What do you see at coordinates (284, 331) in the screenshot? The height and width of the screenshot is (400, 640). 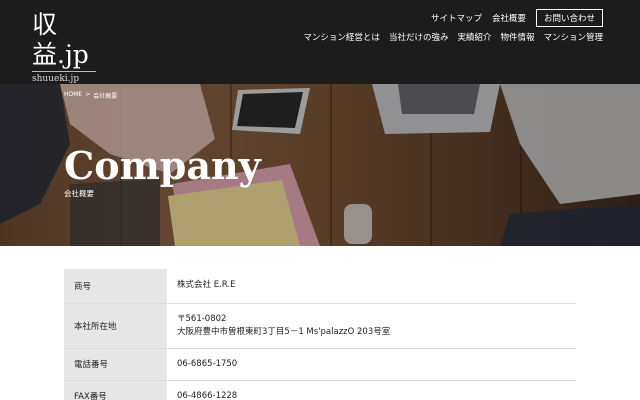 I see `street-address: 大阪府豊中市曽根東町3丁目5－1 Ms'palazzO 203号室` at bounding box center [284, 331].